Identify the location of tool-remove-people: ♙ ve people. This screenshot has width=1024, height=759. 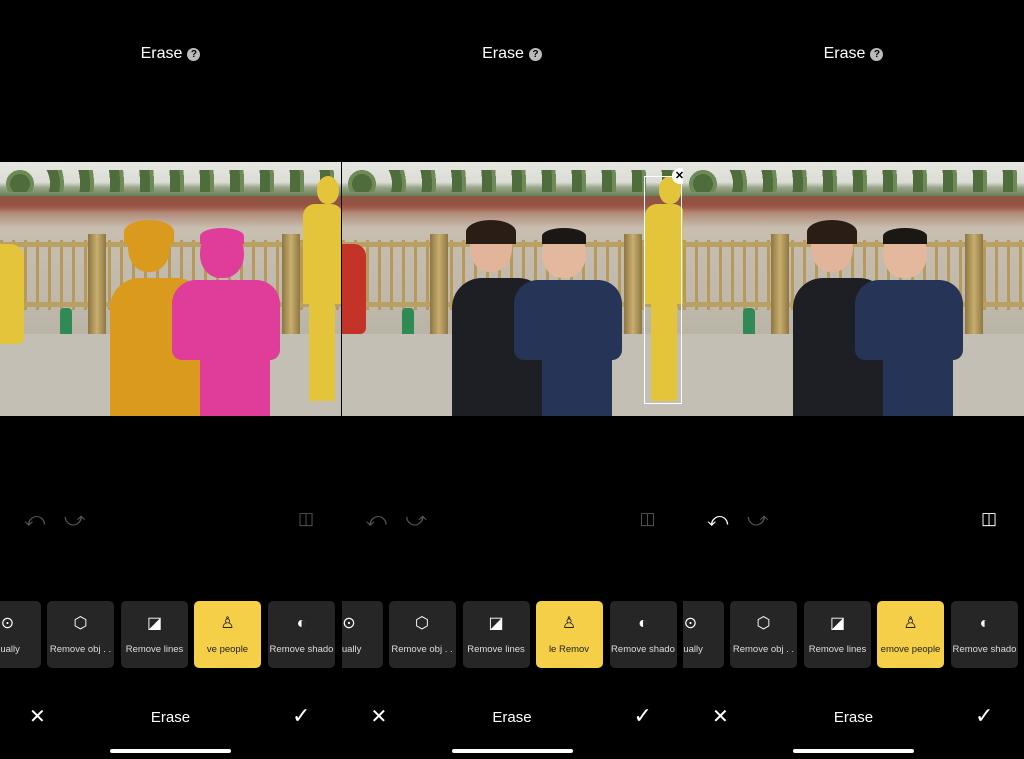
(227, 634).